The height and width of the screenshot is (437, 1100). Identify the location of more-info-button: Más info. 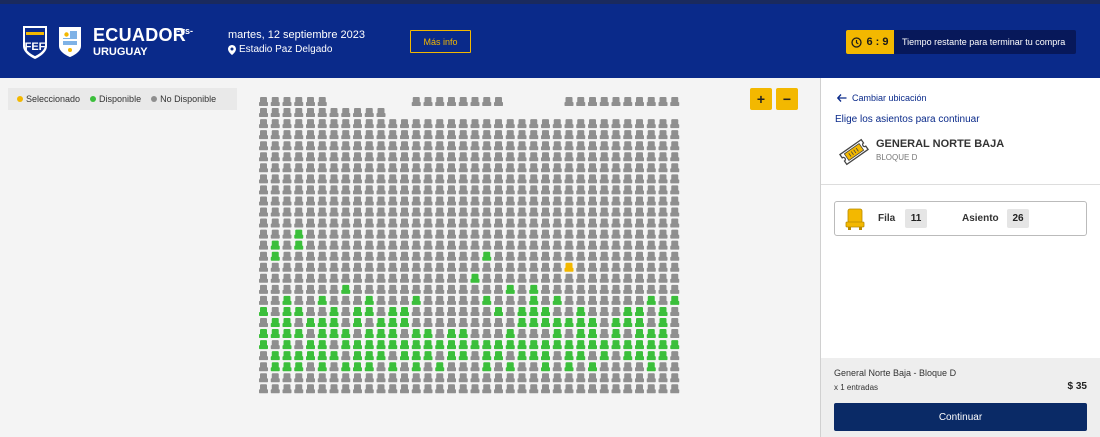
(440, 41).